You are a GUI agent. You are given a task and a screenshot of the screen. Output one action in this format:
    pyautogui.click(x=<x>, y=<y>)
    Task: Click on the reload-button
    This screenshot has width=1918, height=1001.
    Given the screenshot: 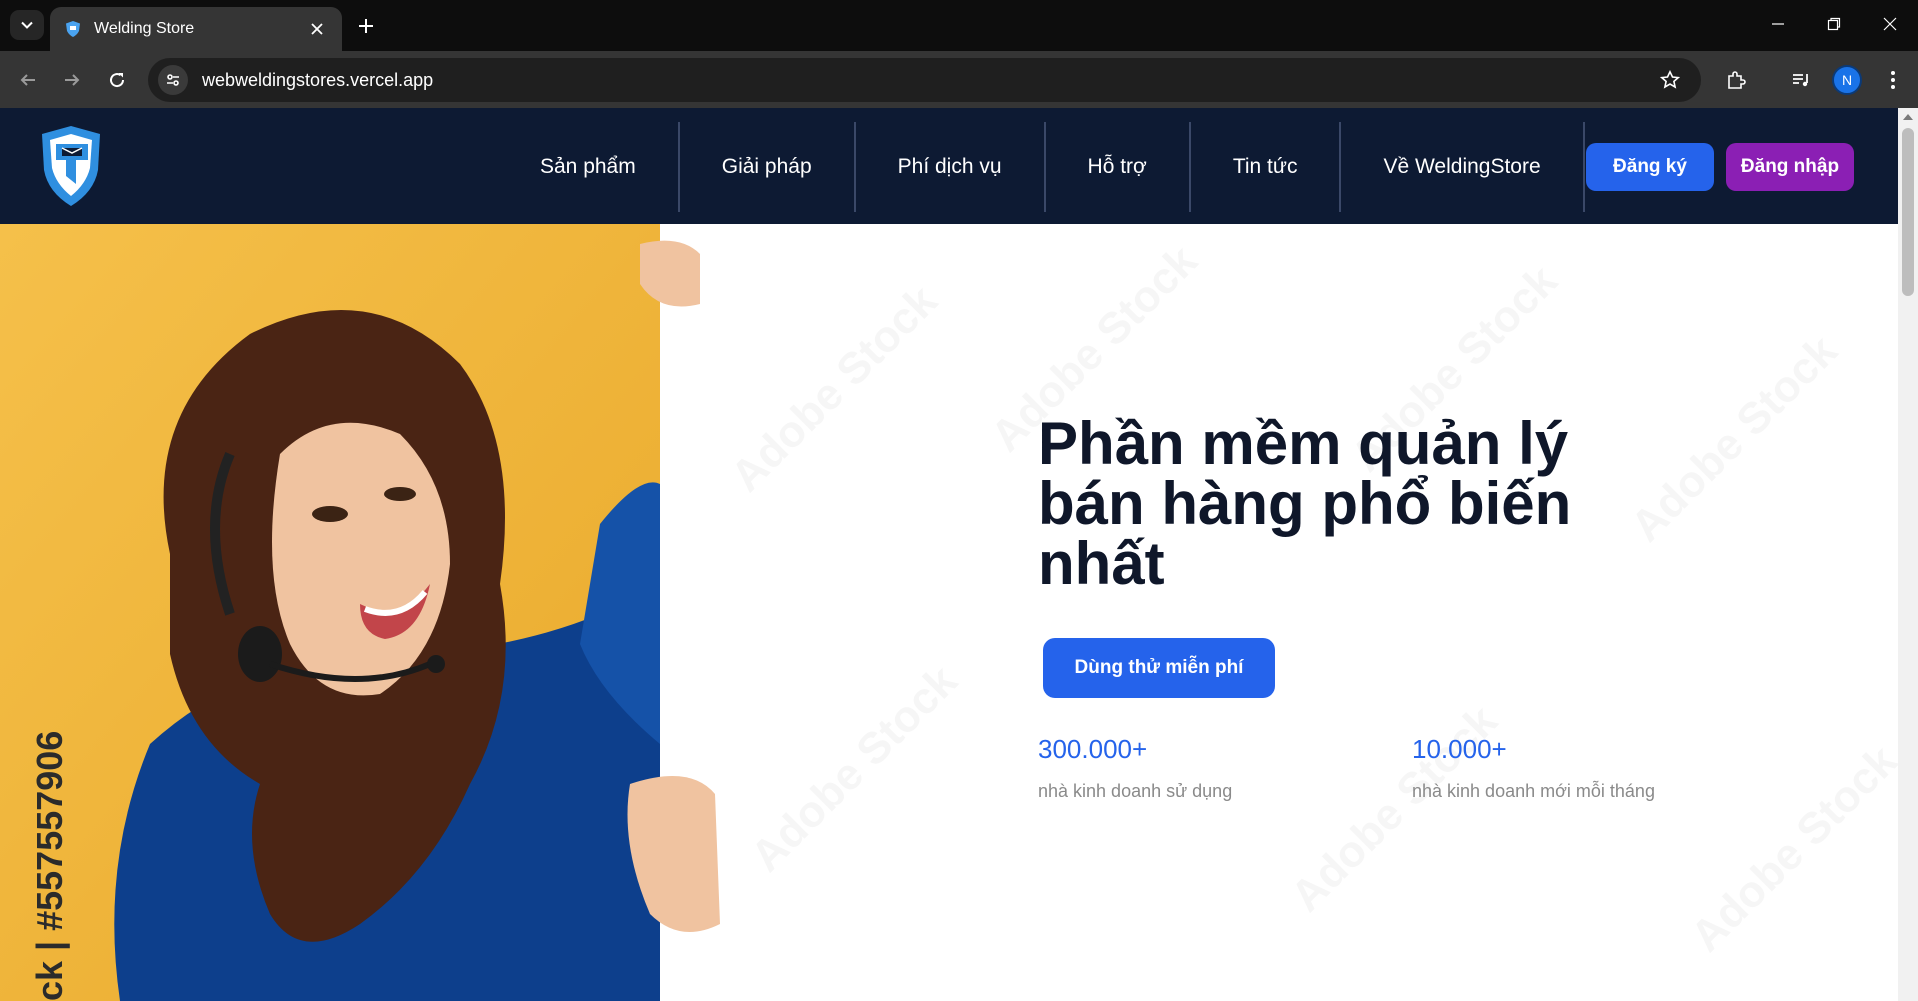 What is the action you would take?
    pyautogui.click(x=117, y=80)
    